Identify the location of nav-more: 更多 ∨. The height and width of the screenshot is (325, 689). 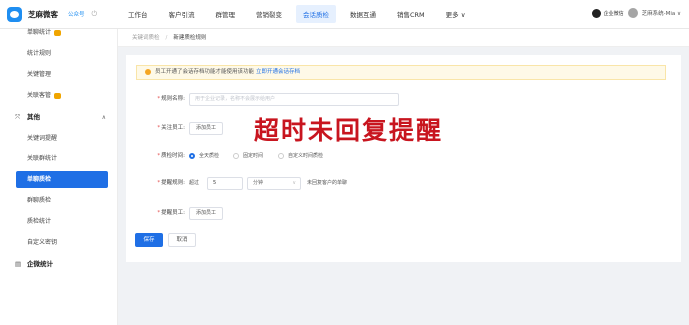
(456, 14).